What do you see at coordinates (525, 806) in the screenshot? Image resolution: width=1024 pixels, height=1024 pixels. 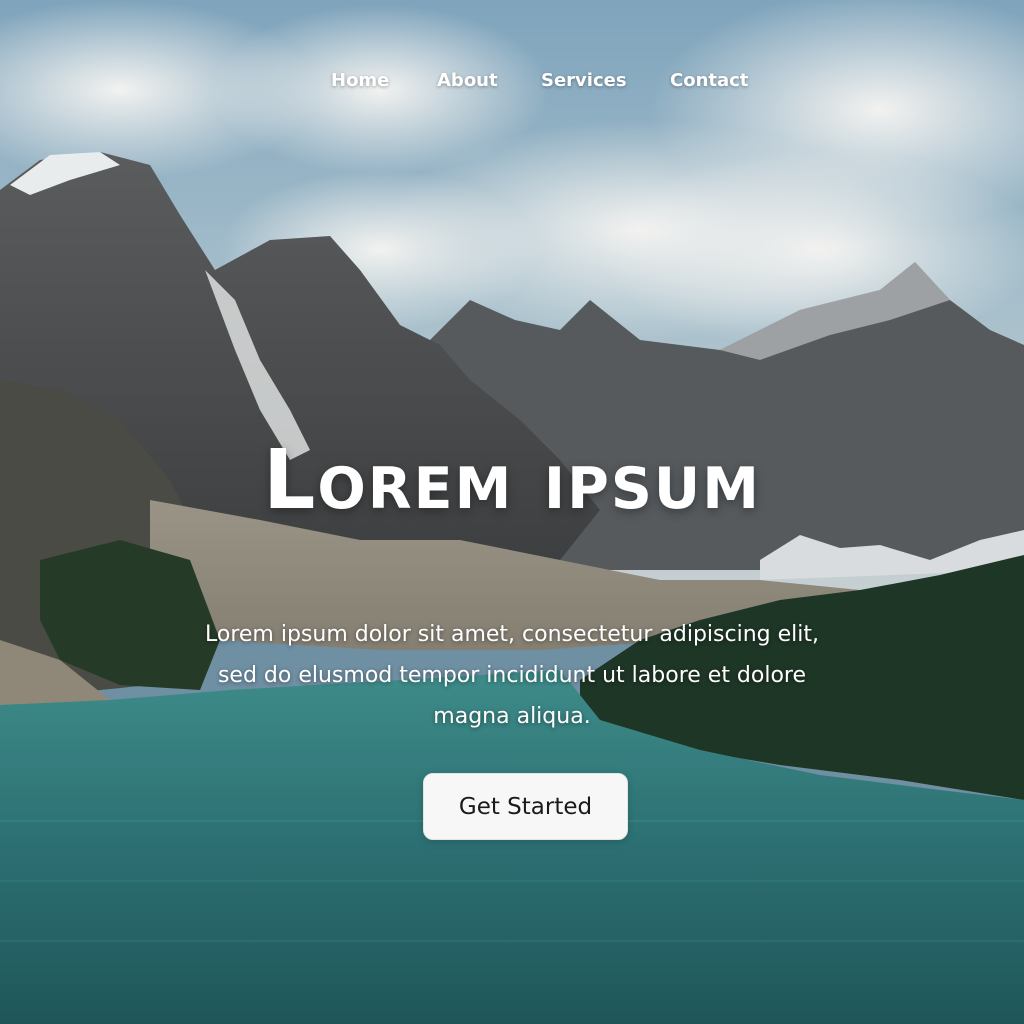 I see `get-started-button: Get Started` at bounding box center [525, 806].